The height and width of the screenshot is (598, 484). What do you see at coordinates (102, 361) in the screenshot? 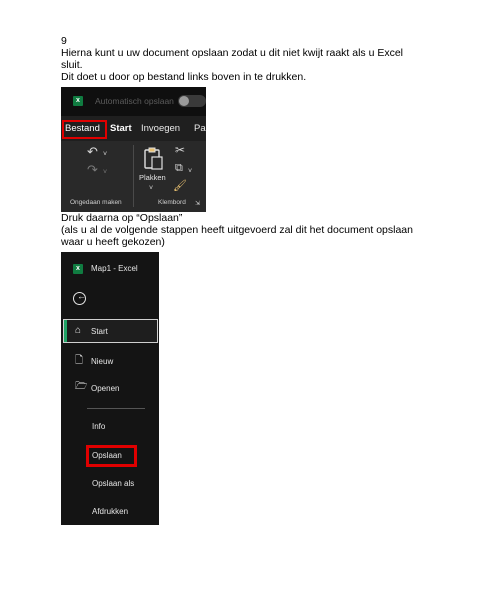
I see `nav-label-nieuw: Nieuw` at bounding box center [102, 361].